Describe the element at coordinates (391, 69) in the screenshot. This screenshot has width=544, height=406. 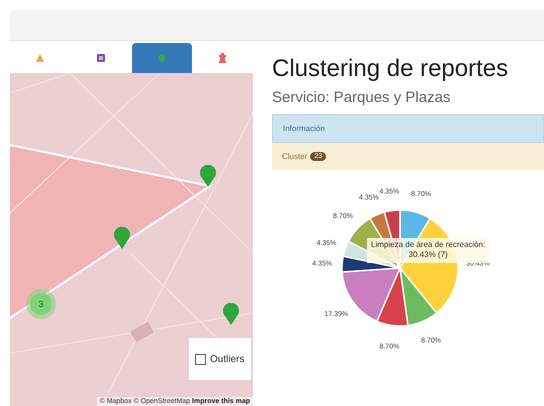
I see `page-title: Clustering de reportes` at that location.